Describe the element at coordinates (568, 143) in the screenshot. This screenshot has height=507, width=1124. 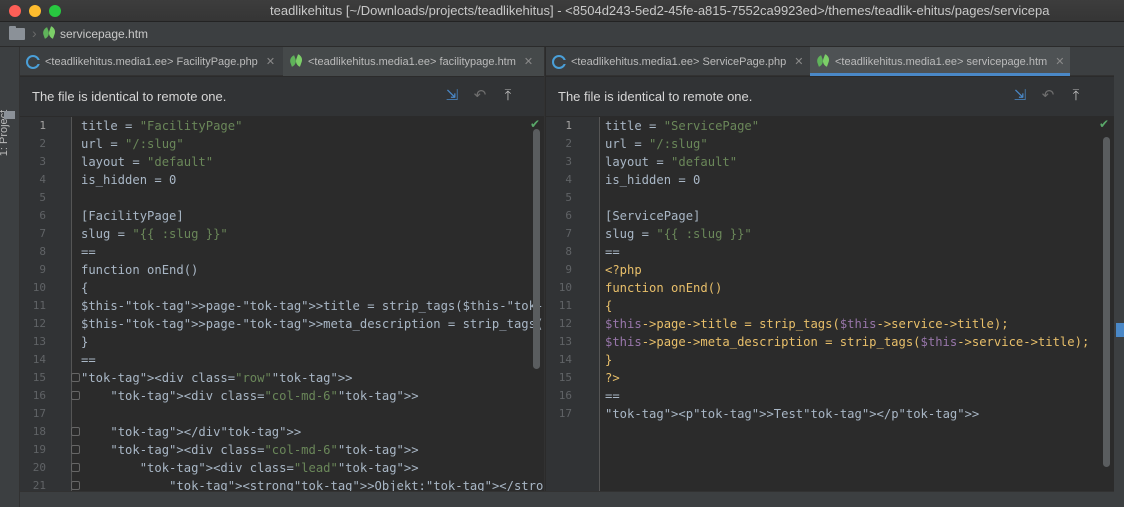
I see `line-number: 2` at that location.